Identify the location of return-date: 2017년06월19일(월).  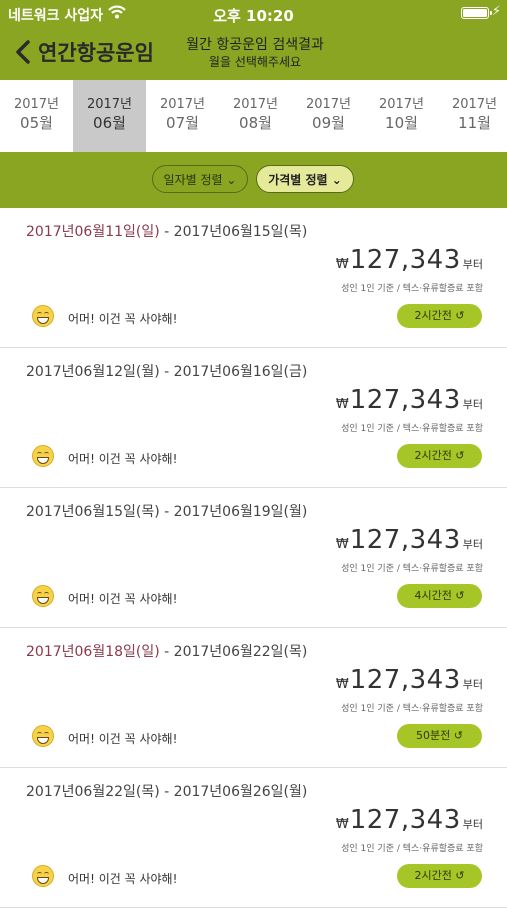
(240, 512).